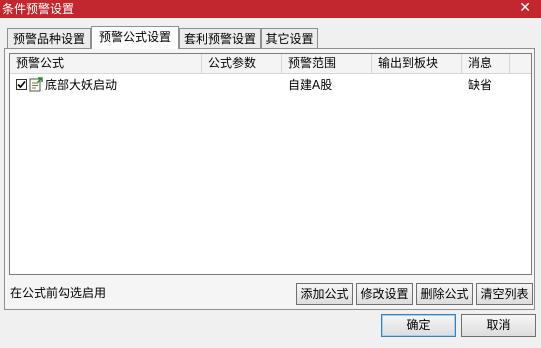 The image size is (541, 348). I want to click on add-formula-button: 添加公式, so click(324, 294).